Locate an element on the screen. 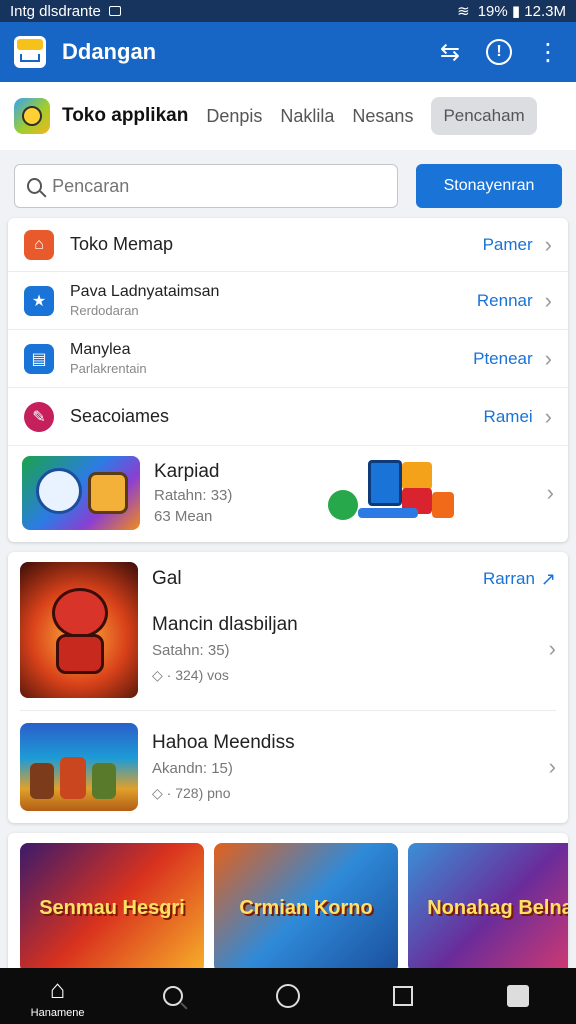 This screenshot has height=1024, width=576. app-logo-icon is located at coordinates (30, 52).